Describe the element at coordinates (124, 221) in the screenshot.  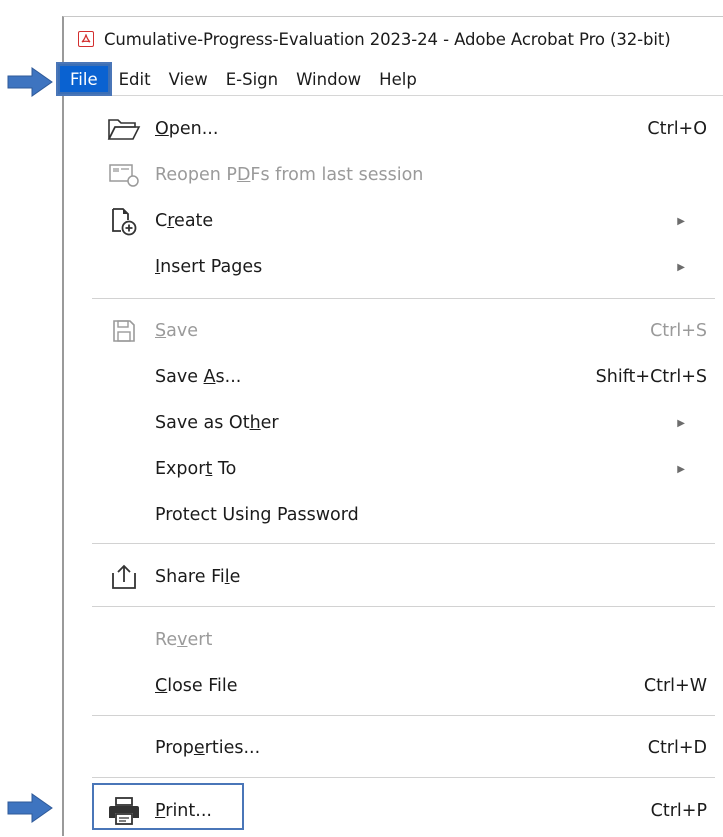
I see `create-pdf-icon` at that location.